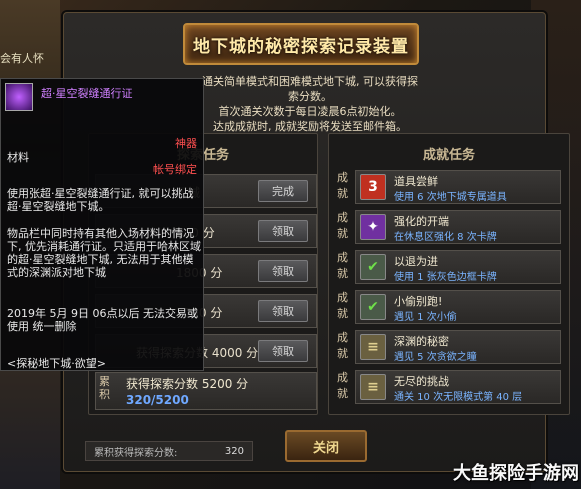 This screenshot has height=489, width=581. Describe the element at coordinates (100, 200) in the screenshot. I see `item-desc: 使用张超·星空裂缝通行证, 就可以挑战超·星空裂缝地下城。` at that location.